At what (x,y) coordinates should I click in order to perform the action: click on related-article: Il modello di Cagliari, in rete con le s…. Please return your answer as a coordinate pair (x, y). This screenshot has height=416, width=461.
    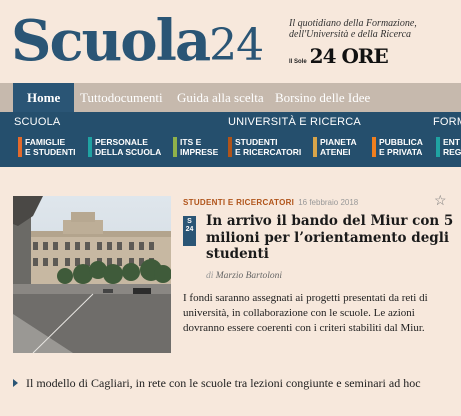
    Looking at the image, I should click on (233, 383).